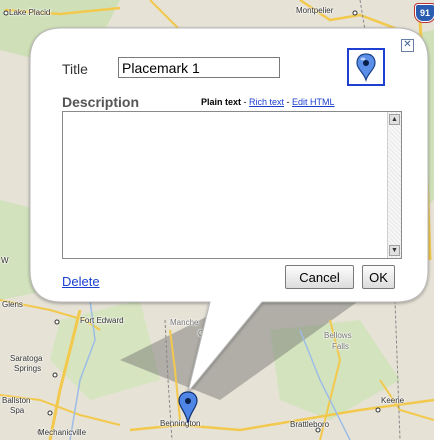  Describe the element at coordinates (394, 185) in the screenshot. I see `description-scrollbar: ▲ ▼` at that location.